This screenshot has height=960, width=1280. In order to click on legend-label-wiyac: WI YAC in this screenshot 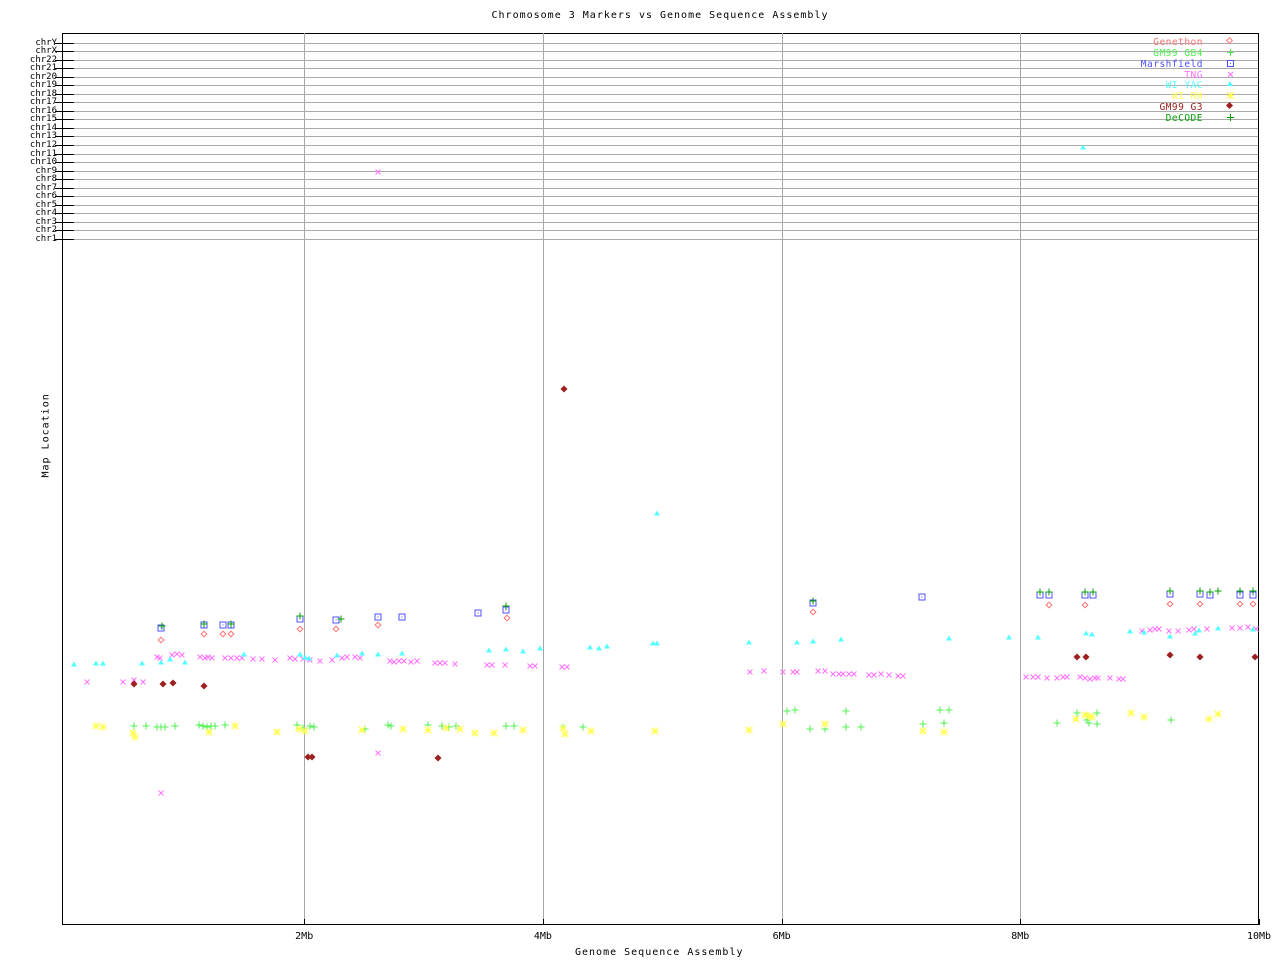, I will do `click(1184, 86)`.